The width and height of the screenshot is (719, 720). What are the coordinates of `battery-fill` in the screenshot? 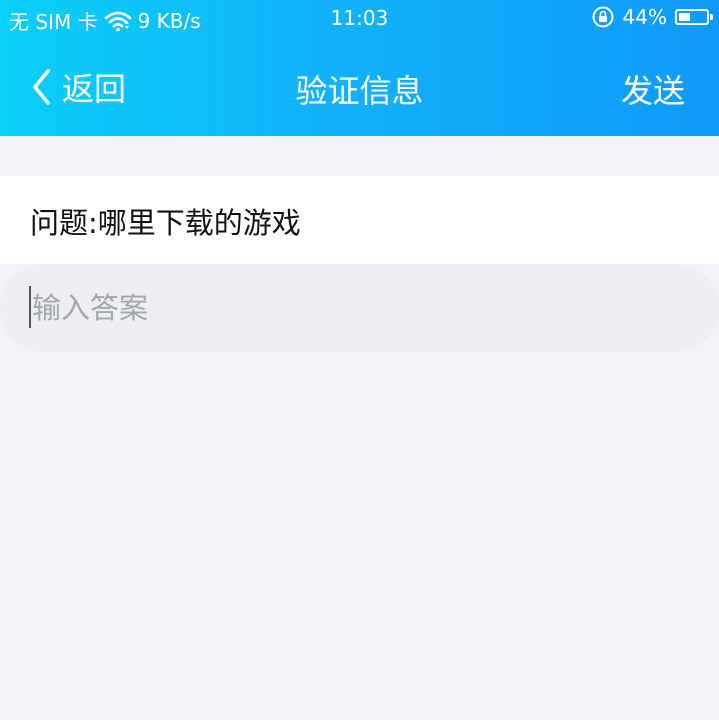 It's located at (684, 17).